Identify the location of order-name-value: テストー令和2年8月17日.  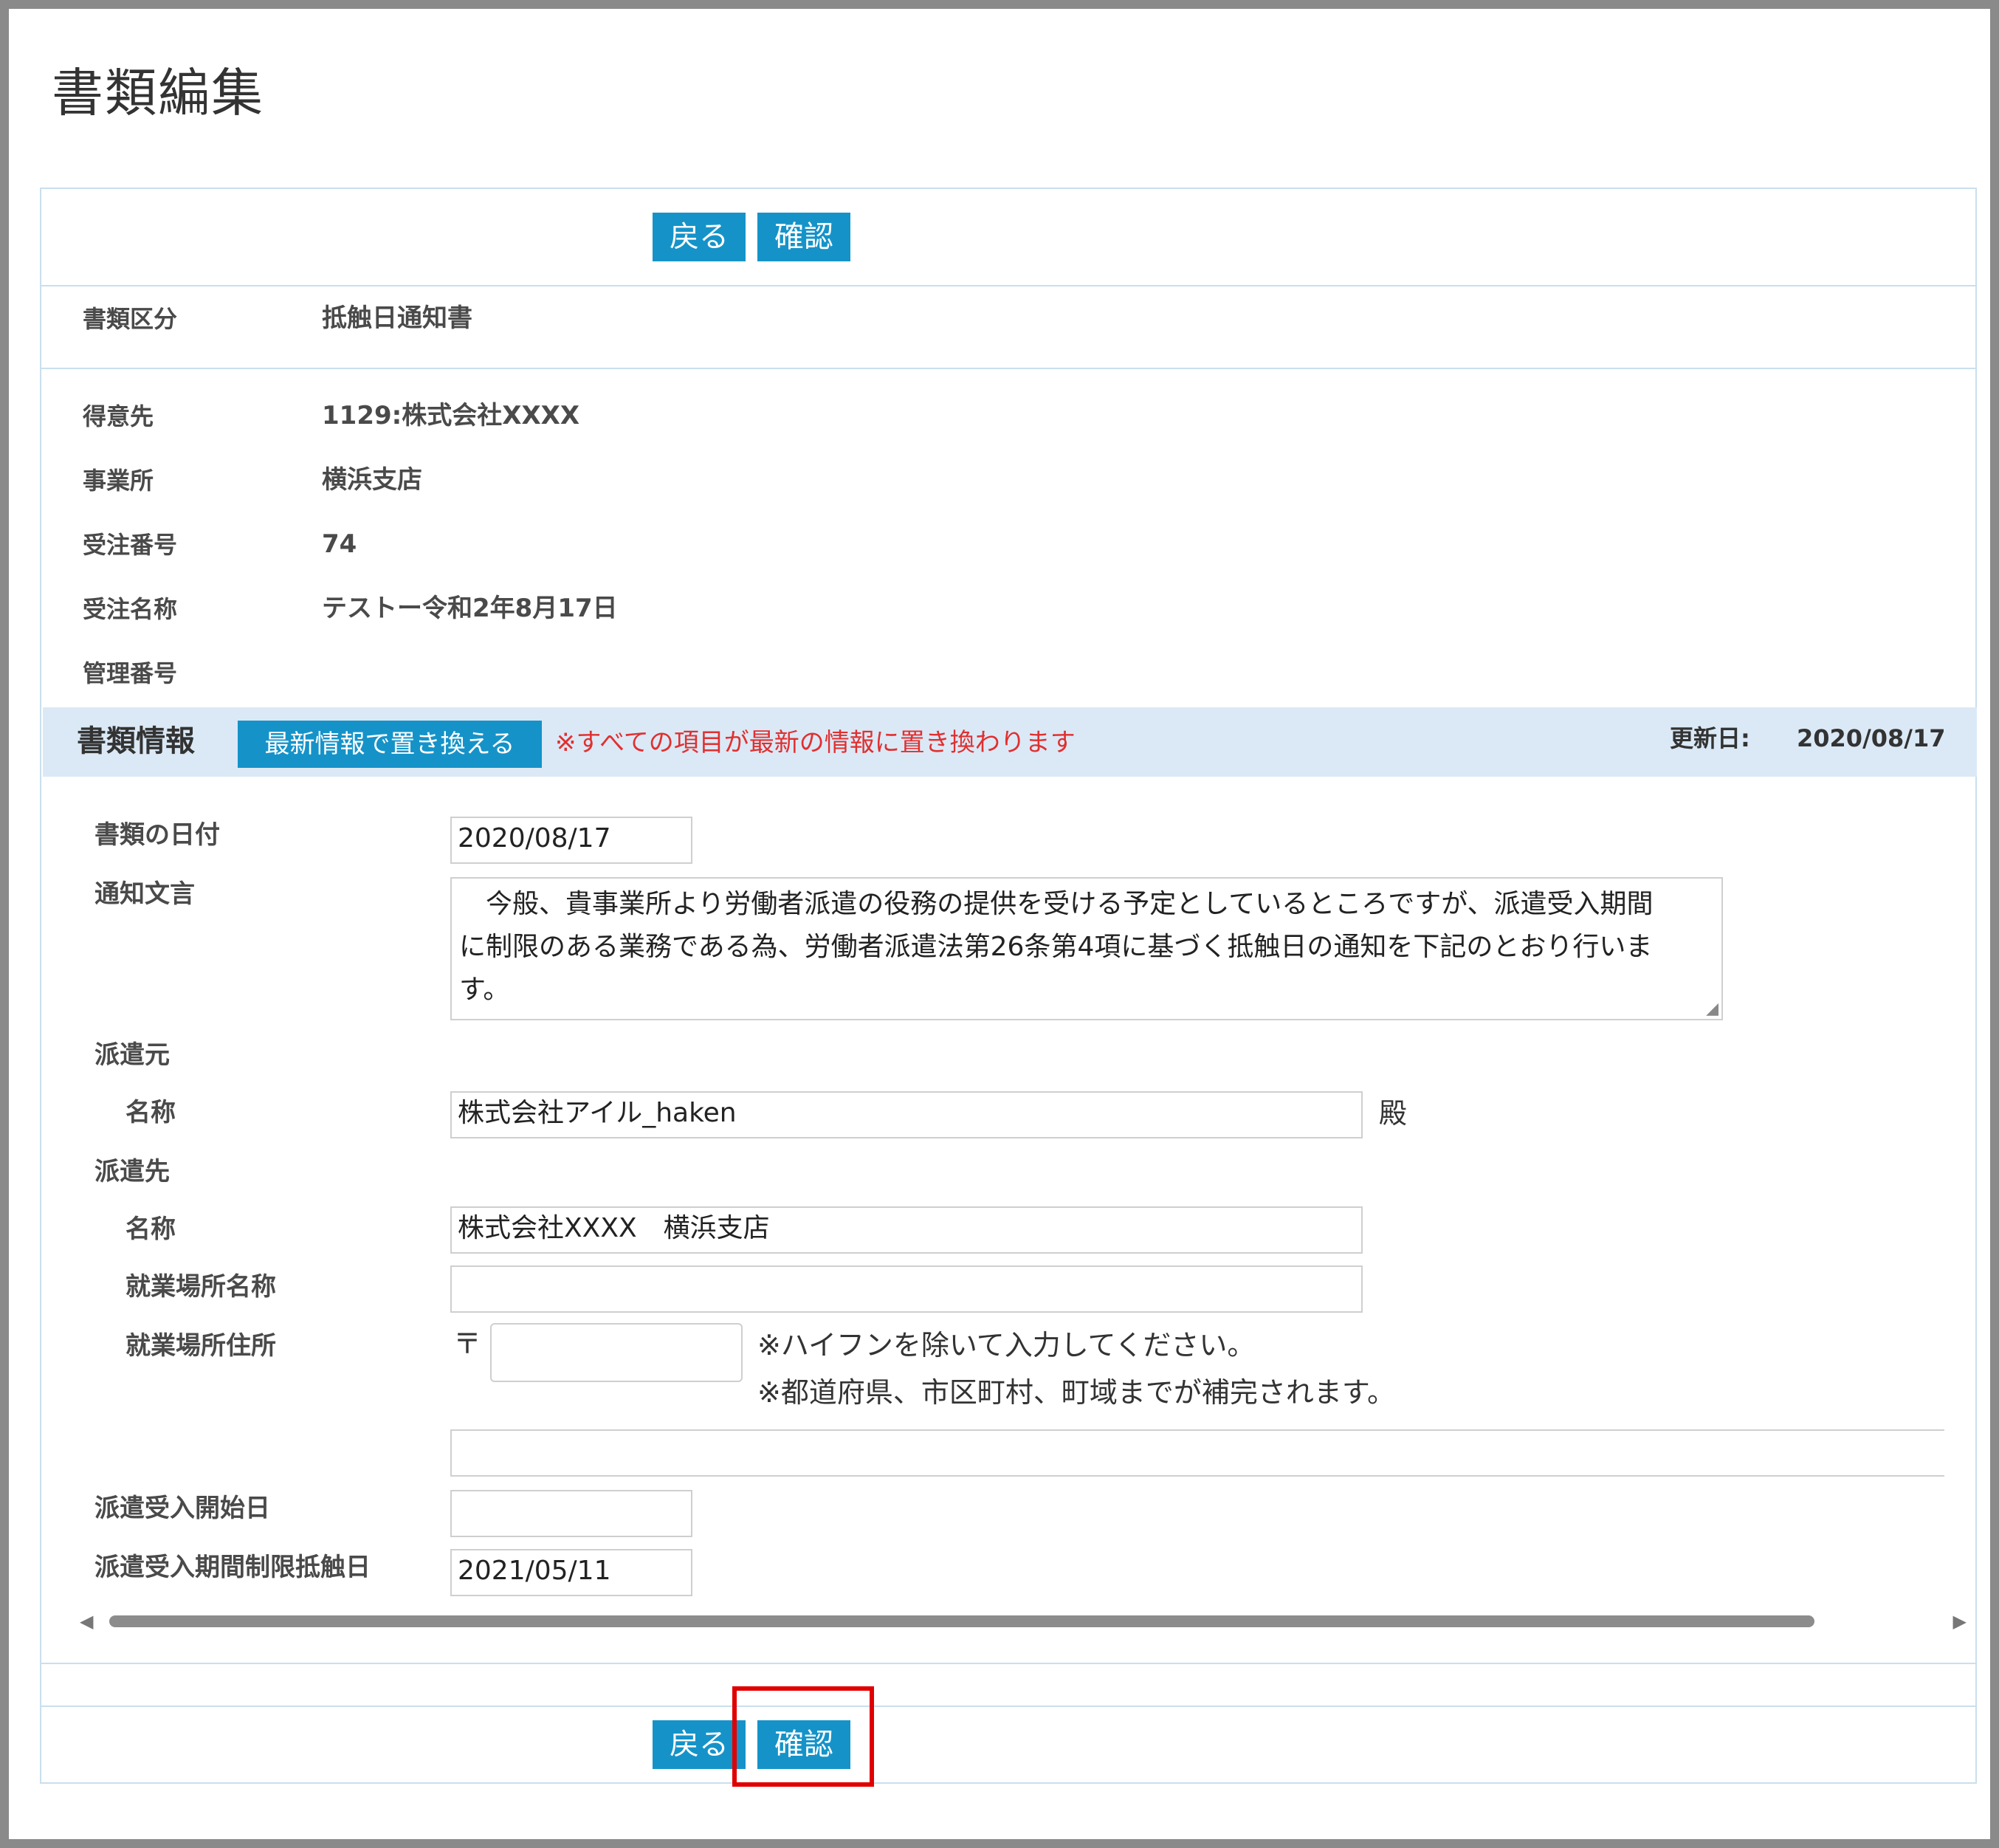
(470, 608).